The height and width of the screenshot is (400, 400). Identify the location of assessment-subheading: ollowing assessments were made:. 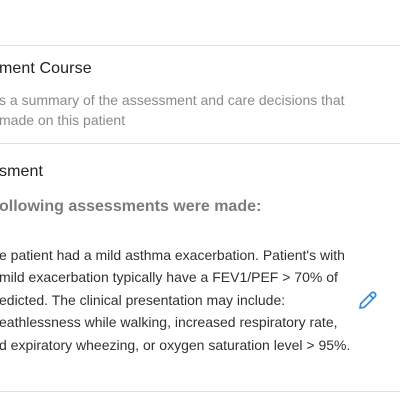
(131, 206).